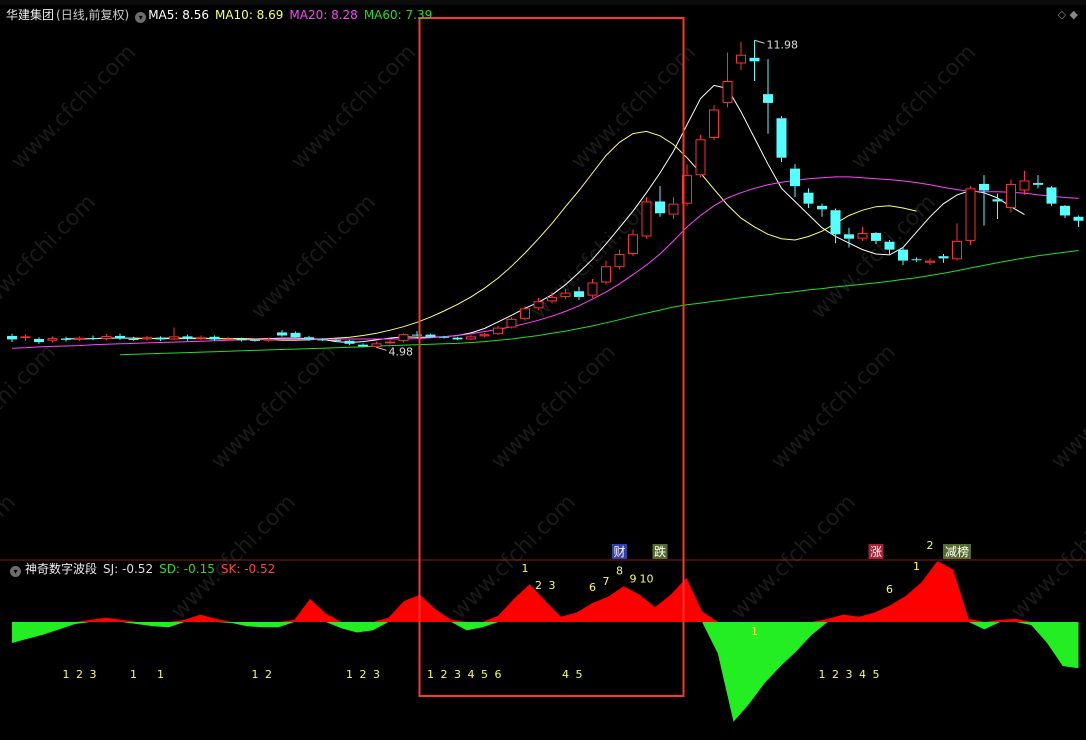 The image size is (1086, 740). What do you see at coordinates (141, 17) in the screenshot?
I see `collapse-toggle-icon: ▾` at bounding box center [141, 17].